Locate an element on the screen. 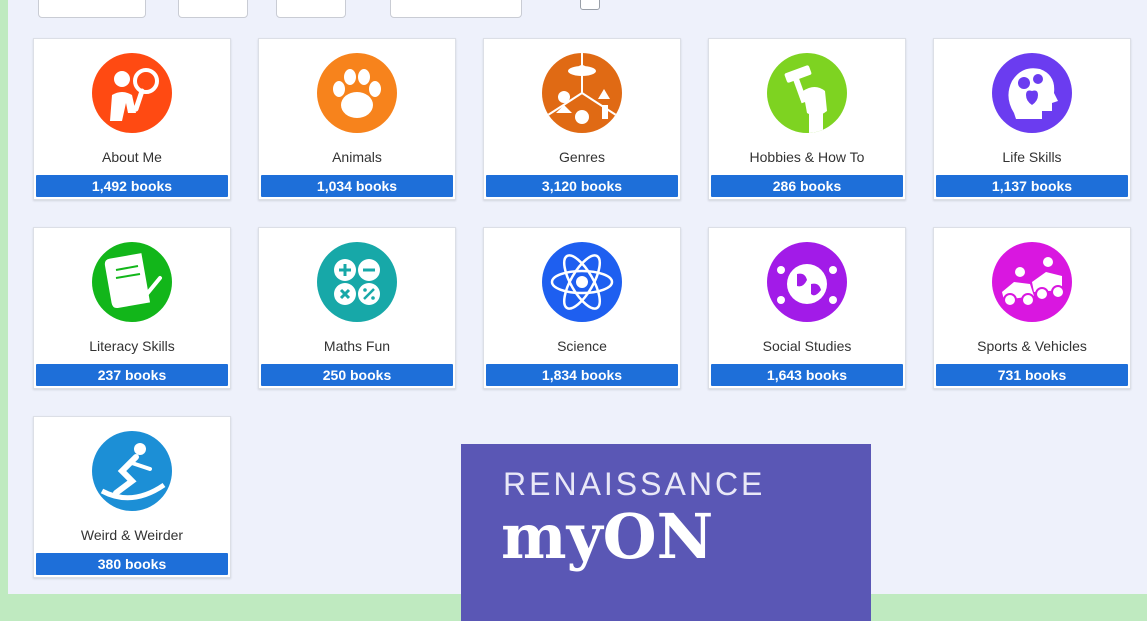 The image size is (1147, 621). category-tile-science: Science 1,834 books is located at coordinates (582, 308).